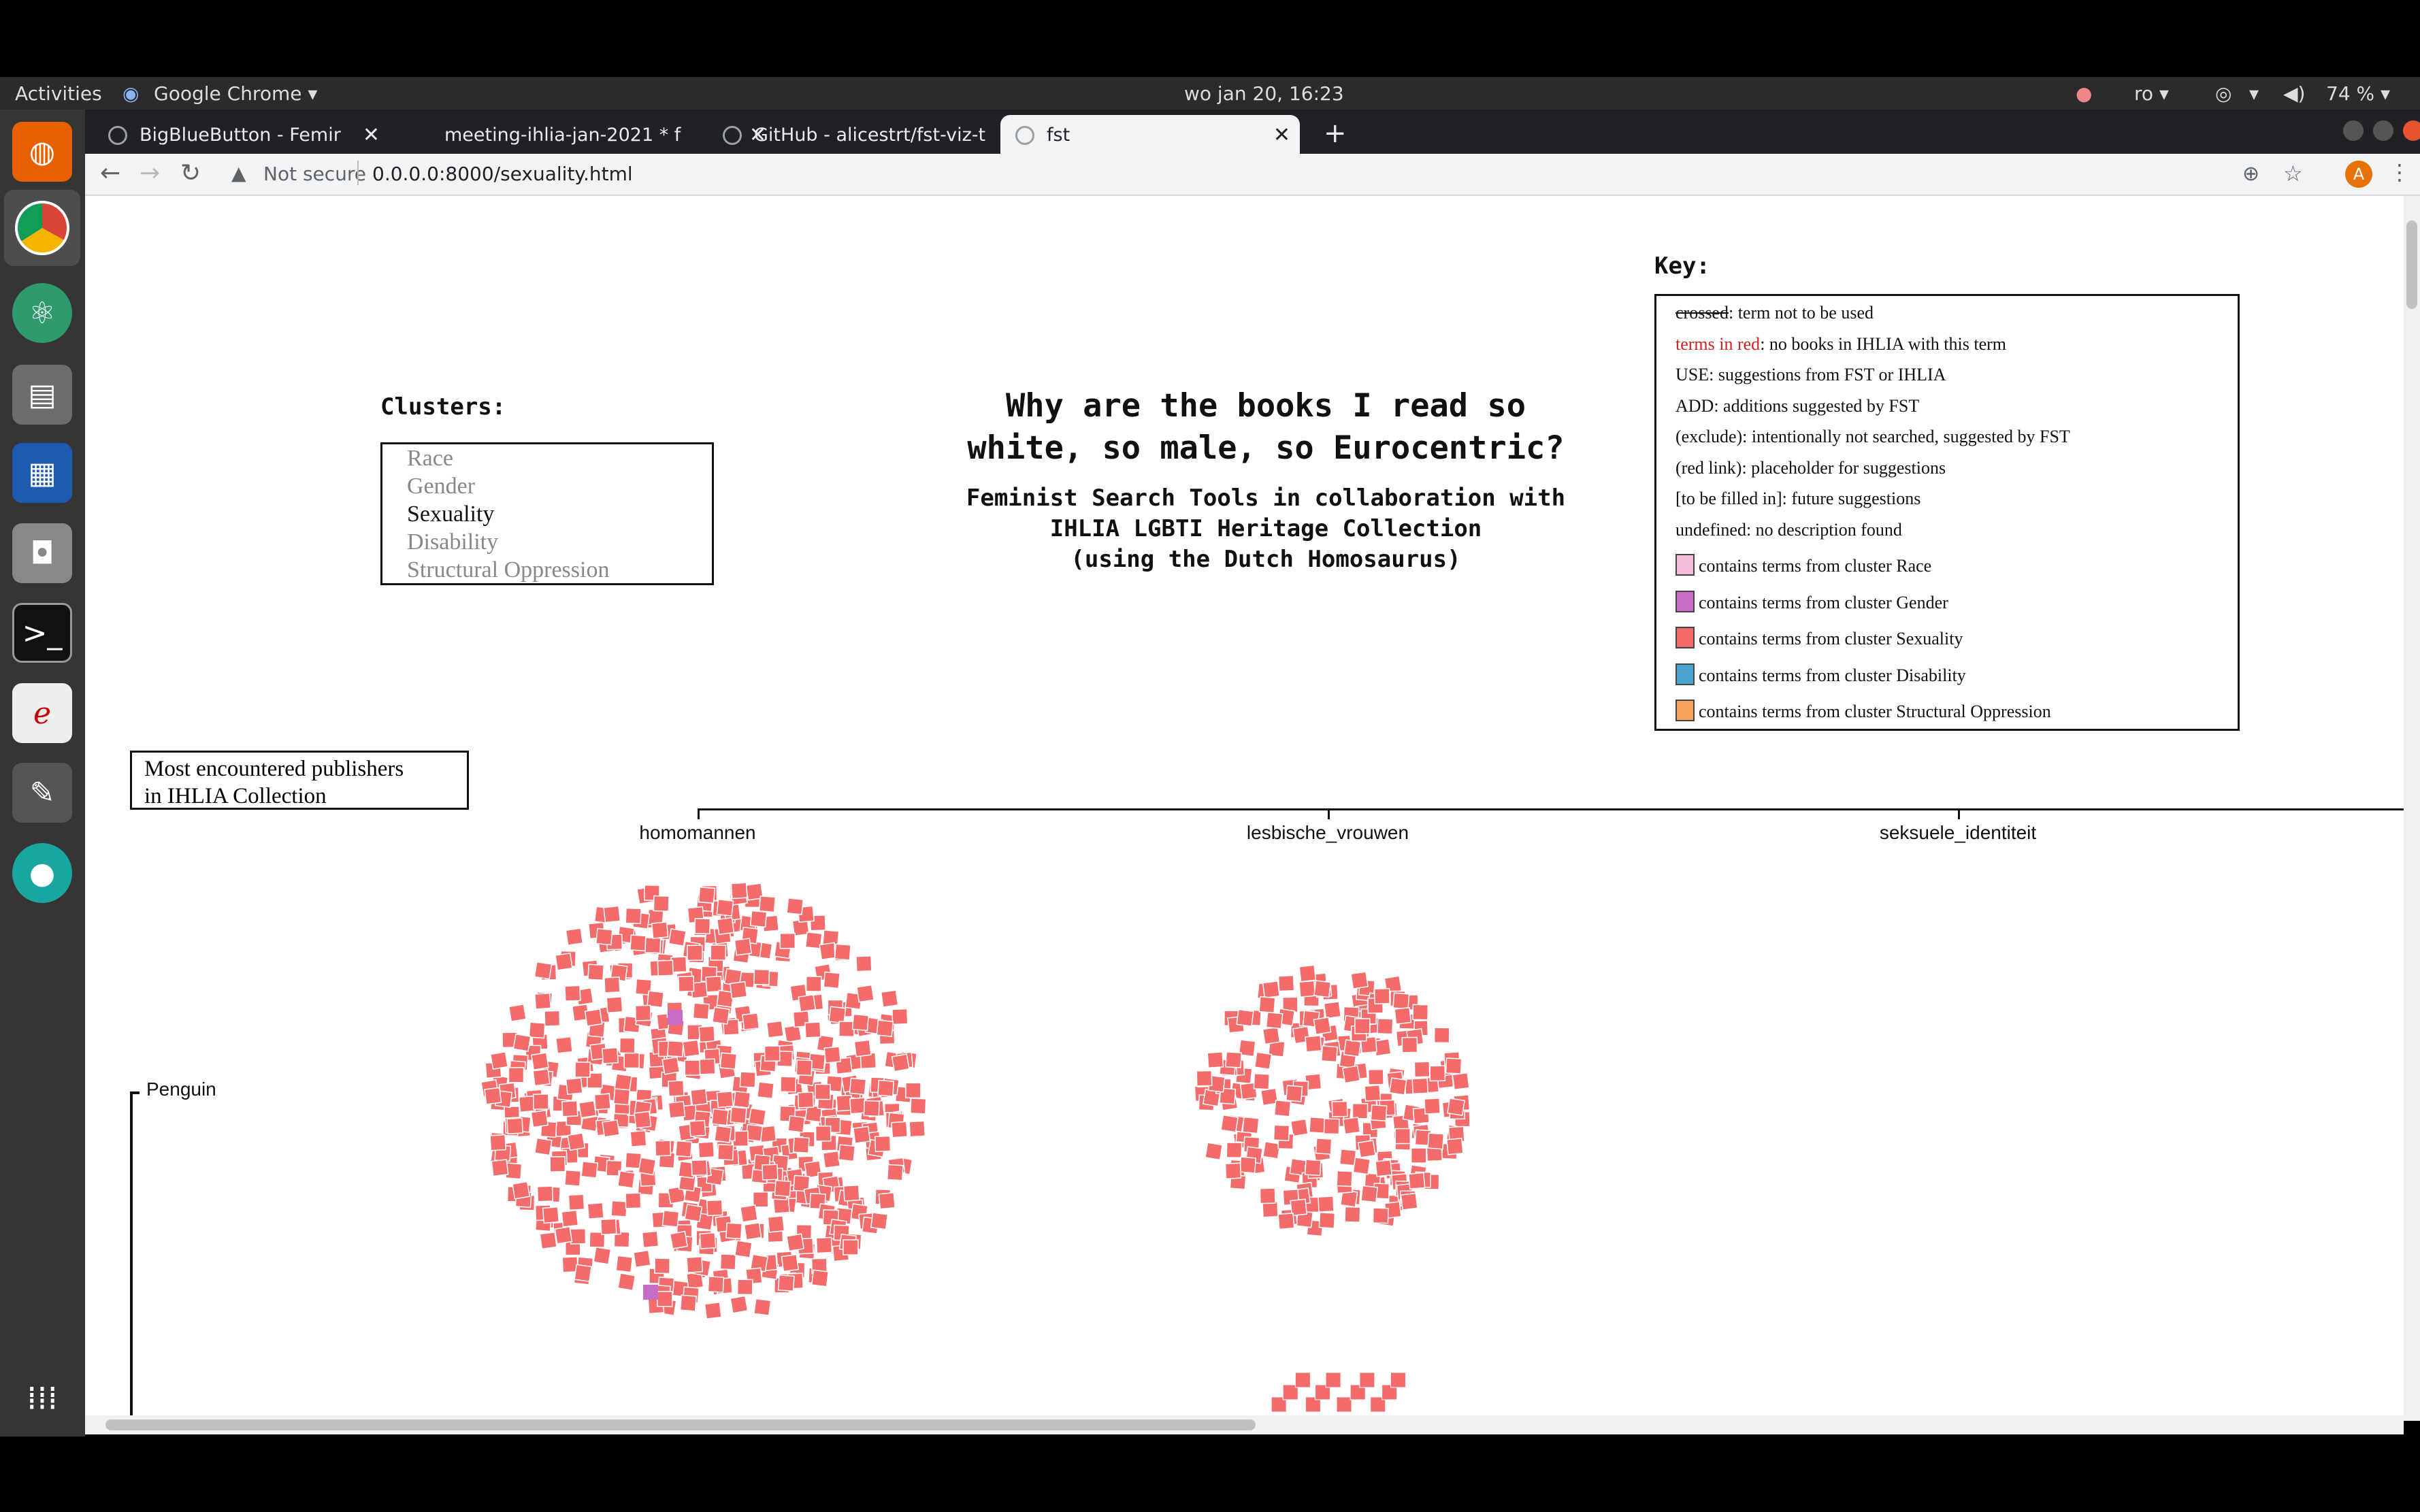 The width and height of the screenshot is (2420, 1512). I want to click on notification-icon: ●, so click(2084, 93).